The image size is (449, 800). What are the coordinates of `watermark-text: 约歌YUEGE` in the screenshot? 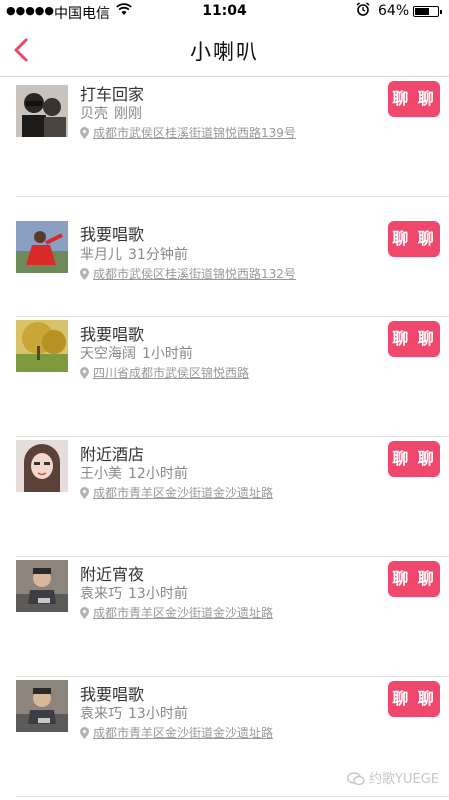 It's located at (404, 779).